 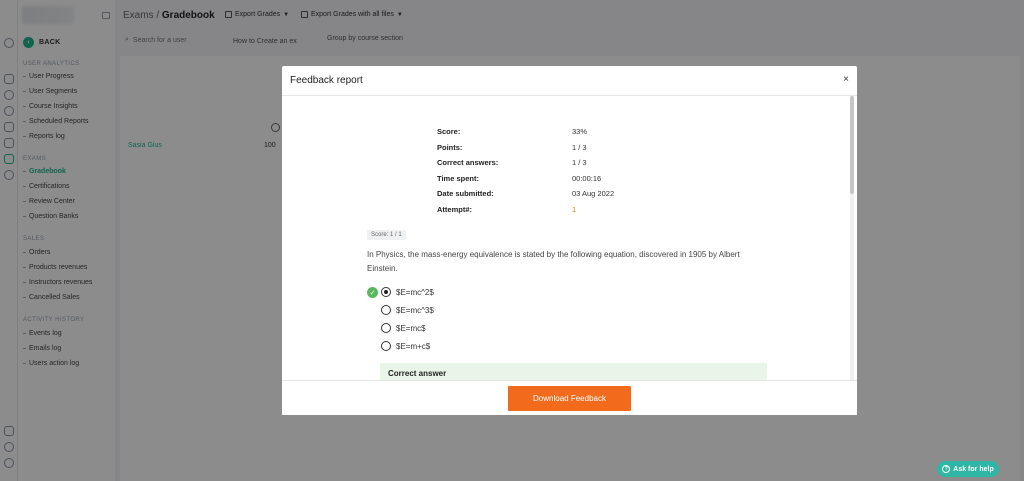 What do you see at coordinates (326, 80) in the screenshot?
I see `modal-title: Feedback report` at bounding box center [326, 80].